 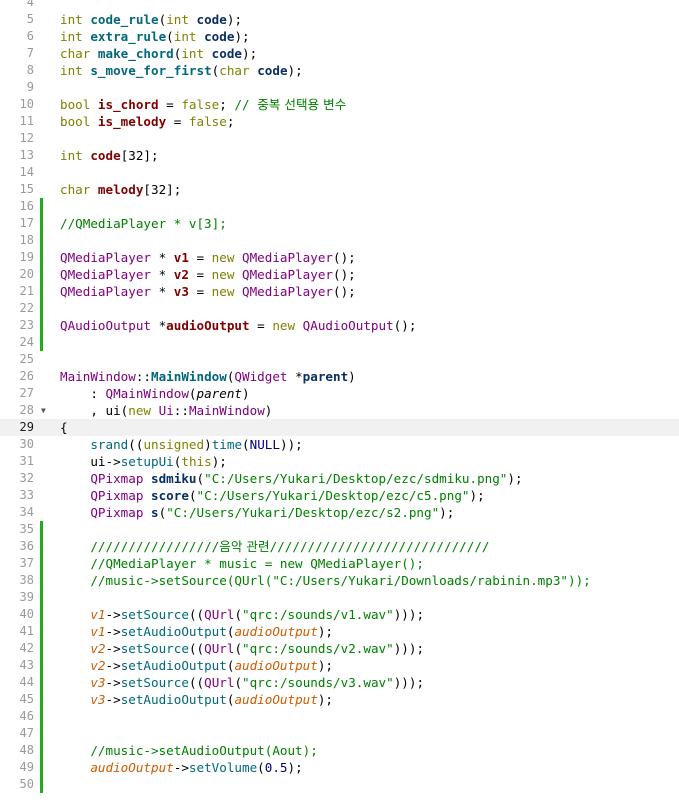 I want to click on code-line: 4, so click(x=339, y=5).